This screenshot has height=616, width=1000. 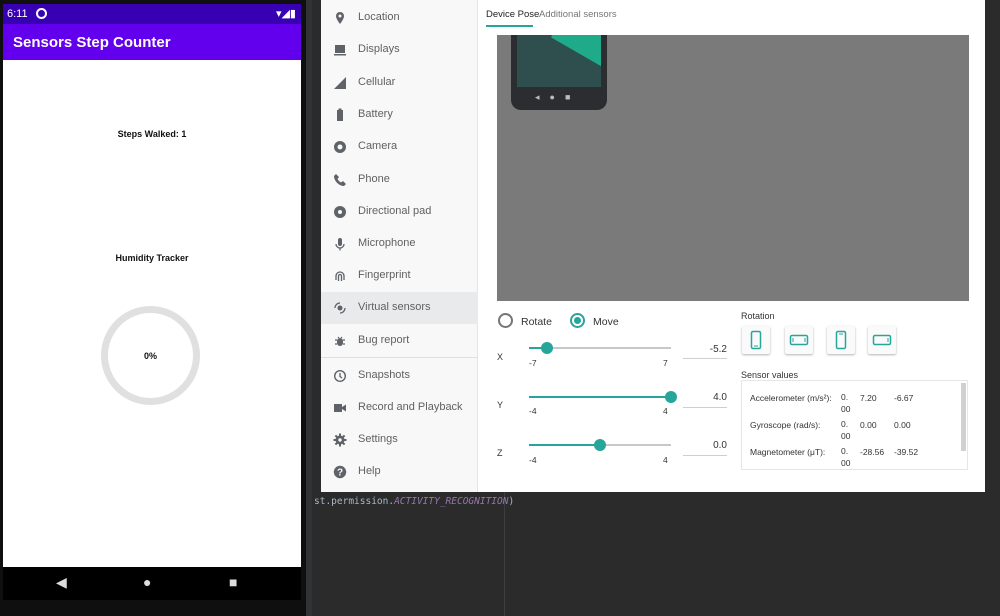 What do you see at coordinates (671, 397) in the screenshot?
I see `y-slider-thumb` at bounding box center [671, 397].